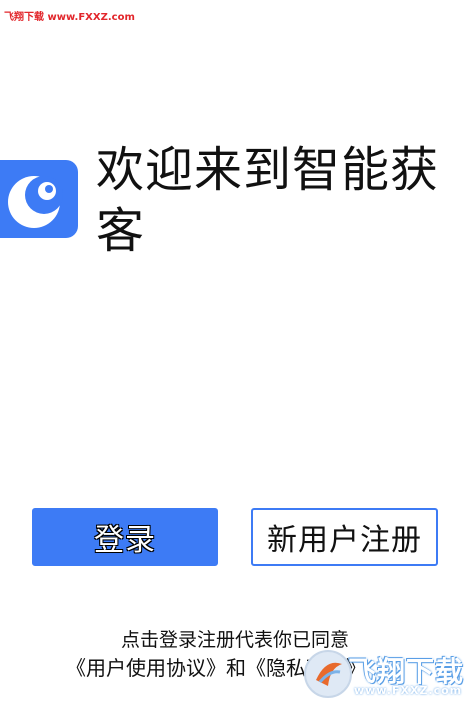 The image size is (470, 708). I want to click on user-agreement-link: 《用户使用协议》, so click(146, 668).